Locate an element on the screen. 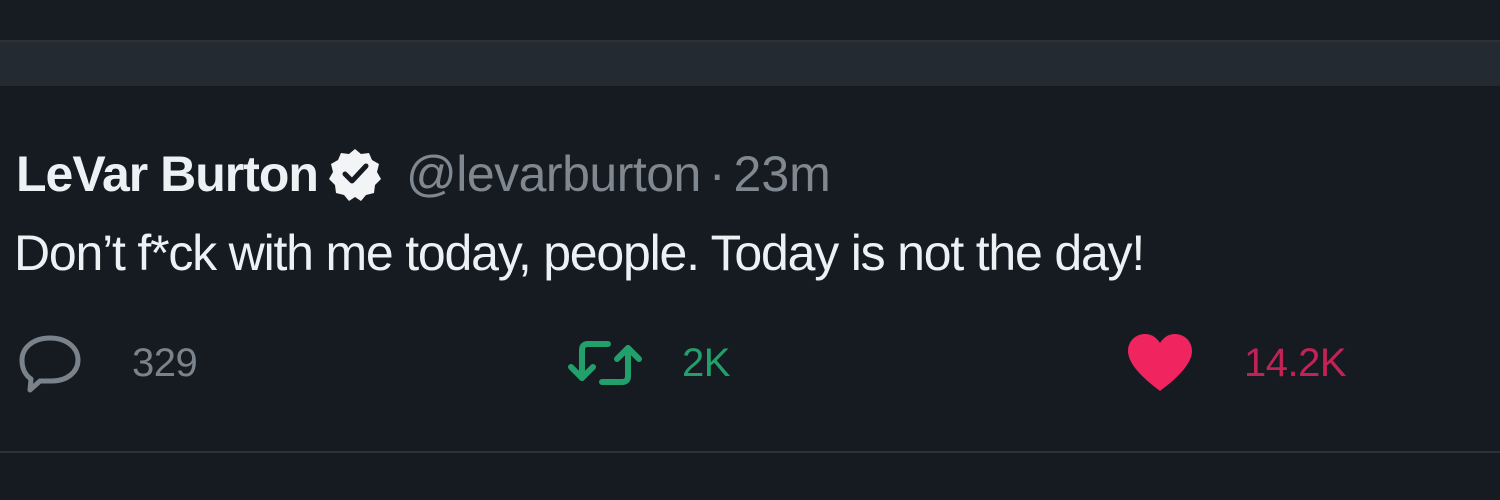  verified-badge-icon is located at coordinates (355, 174).